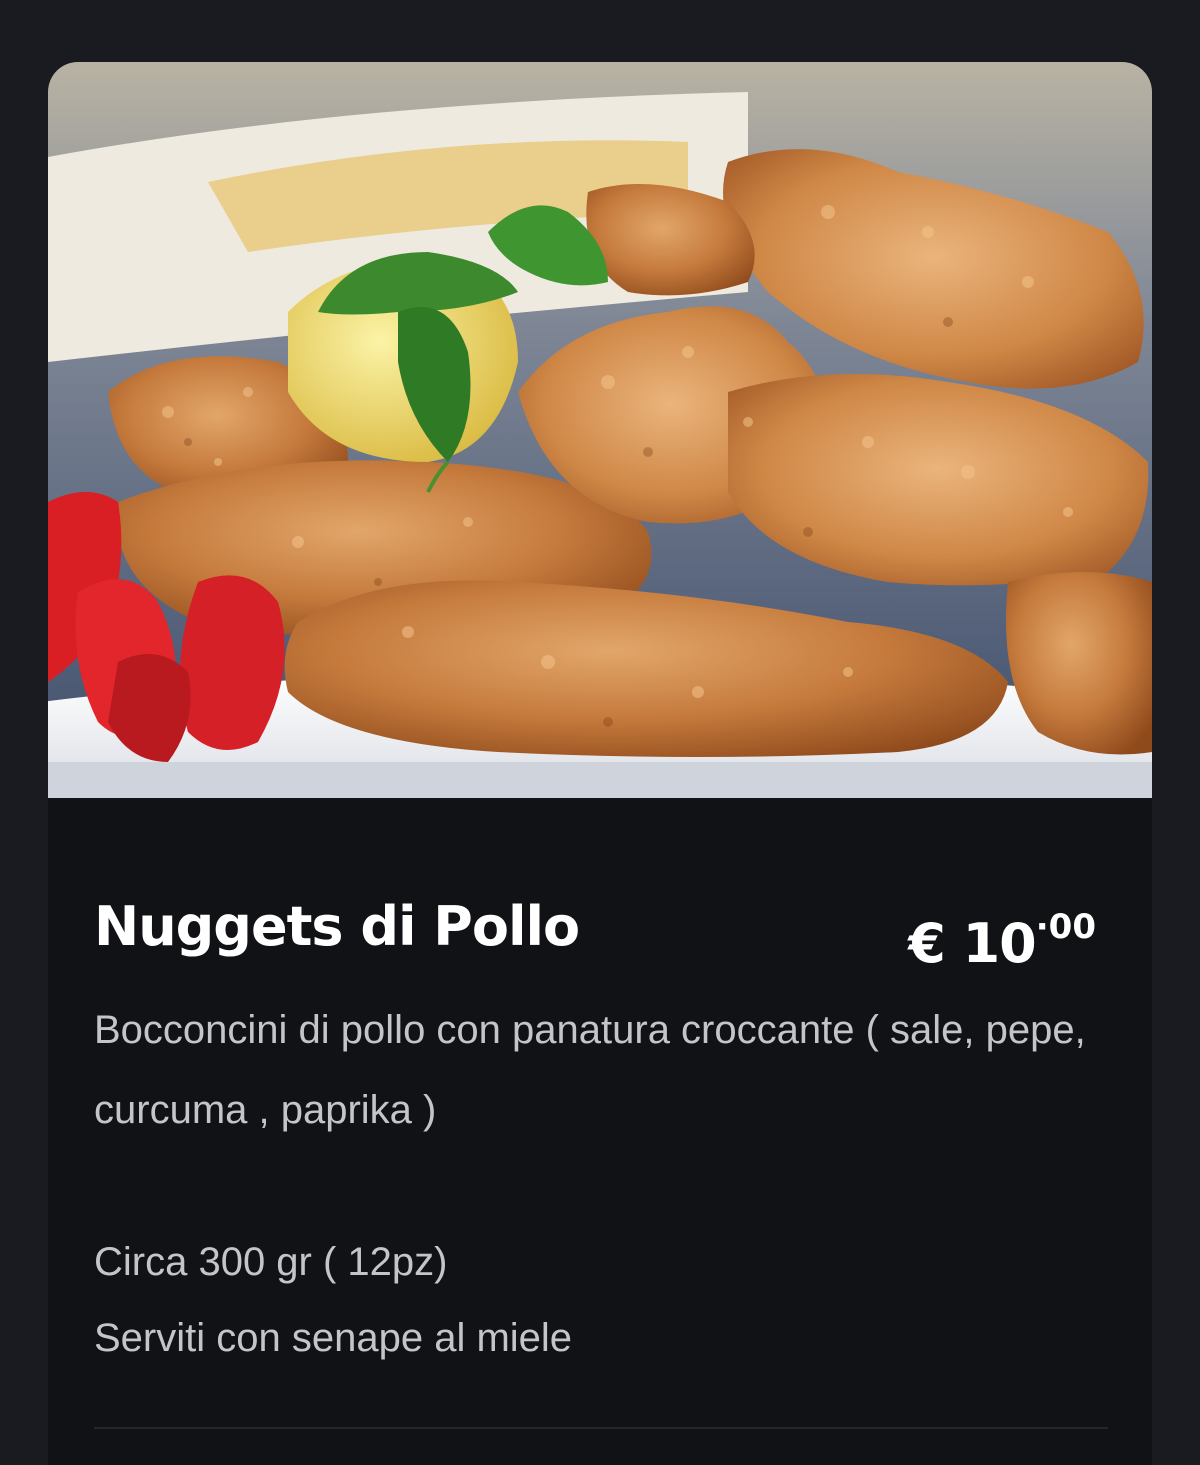 This screenshot has width=1200, height=1465. Describe the element at coordinates (337, 926) in the screenshot. I see `item-name: Nuggets di Pollo` at that location.